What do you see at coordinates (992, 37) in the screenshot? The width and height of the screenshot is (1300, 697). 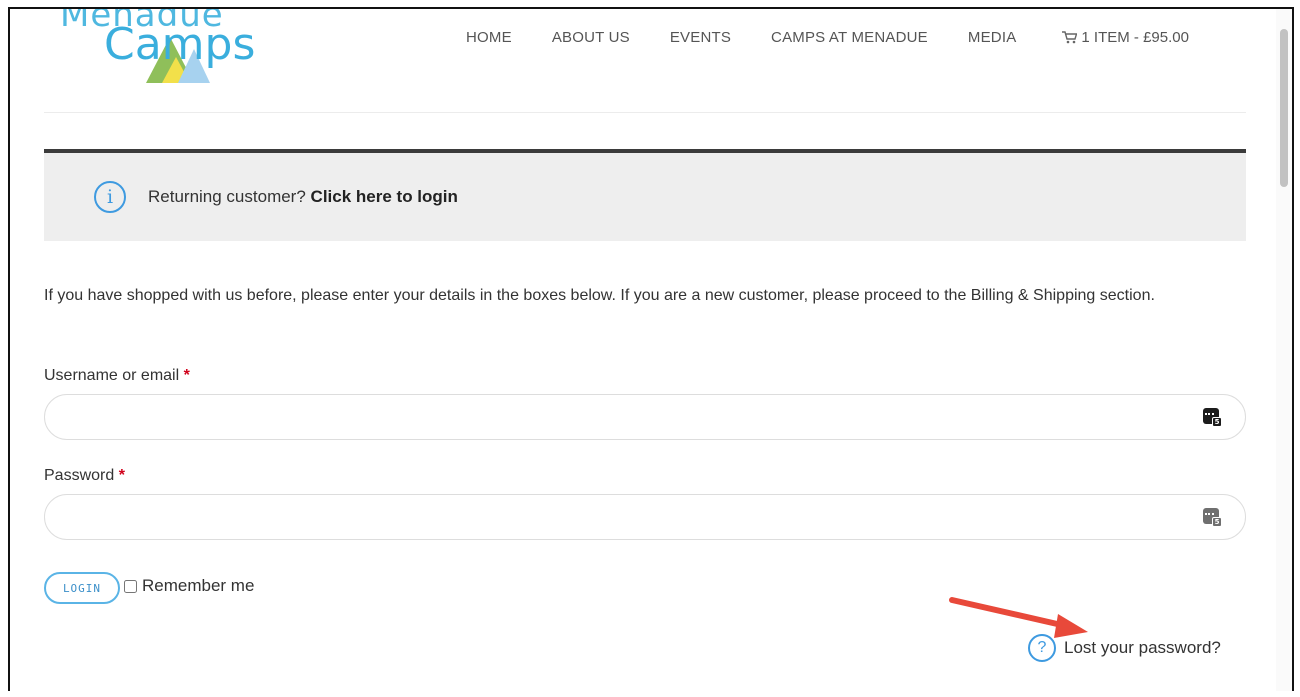 I see `nav-media: MEDIA` at bounding box center [992, 37].